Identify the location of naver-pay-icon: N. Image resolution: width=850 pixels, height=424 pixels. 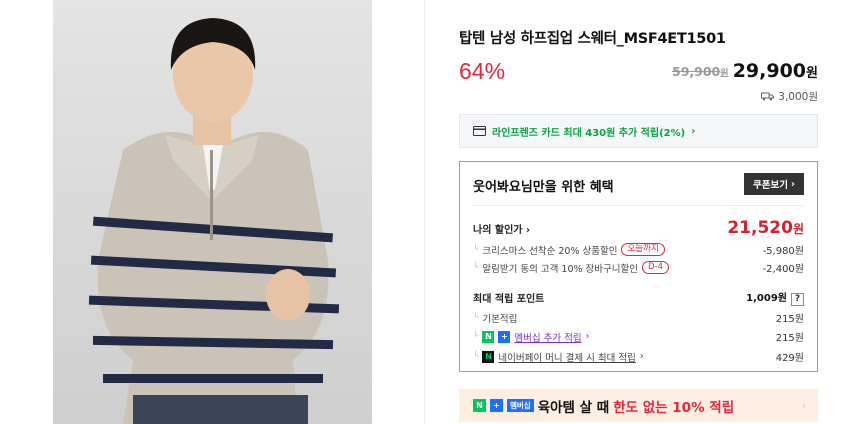
(488, 356).